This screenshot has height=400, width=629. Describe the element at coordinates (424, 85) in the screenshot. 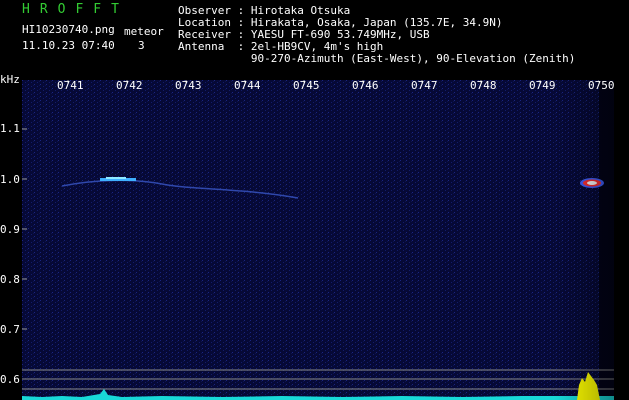

I see `x-tick-label: 0747` at that location.